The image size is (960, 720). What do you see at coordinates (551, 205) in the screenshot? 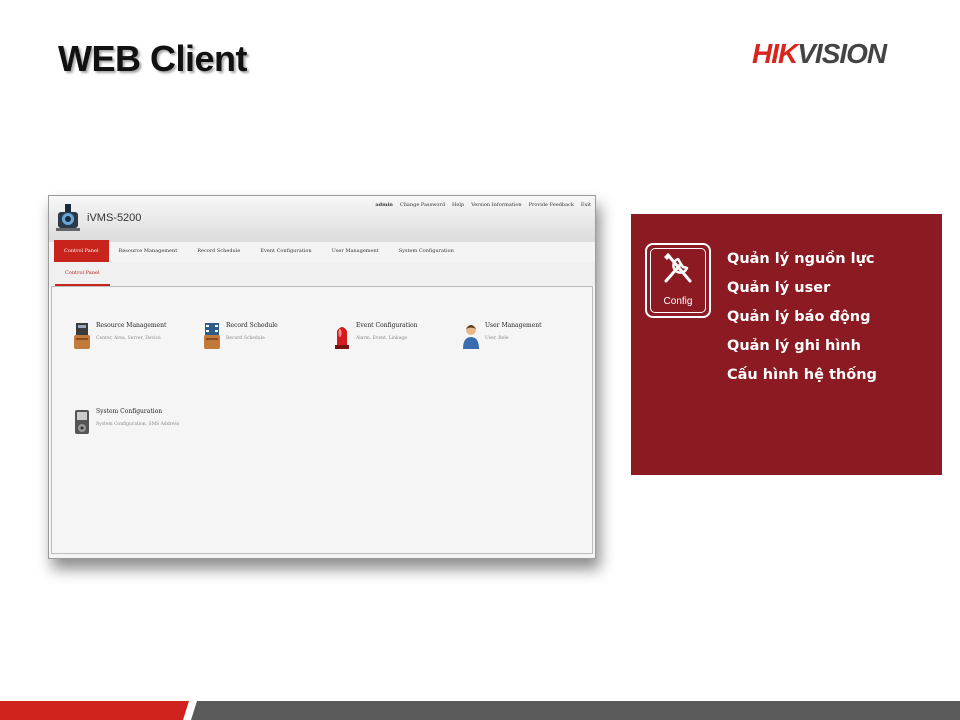
I see `link-provide-feedback: Provide Feedback` at bounding box center [551, 205].